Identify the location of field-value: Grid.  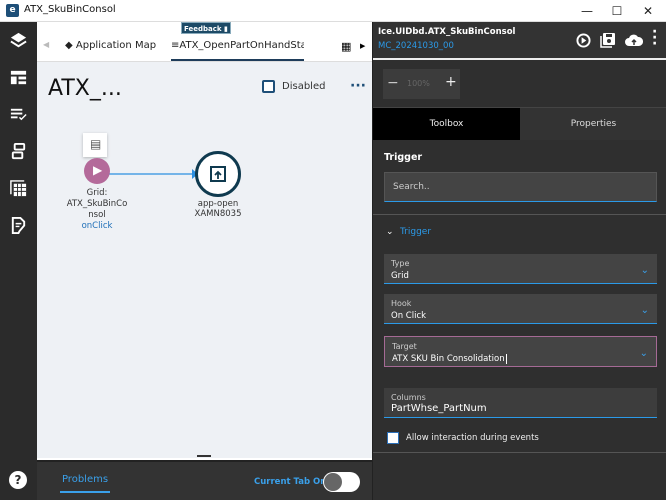
(400, 276).